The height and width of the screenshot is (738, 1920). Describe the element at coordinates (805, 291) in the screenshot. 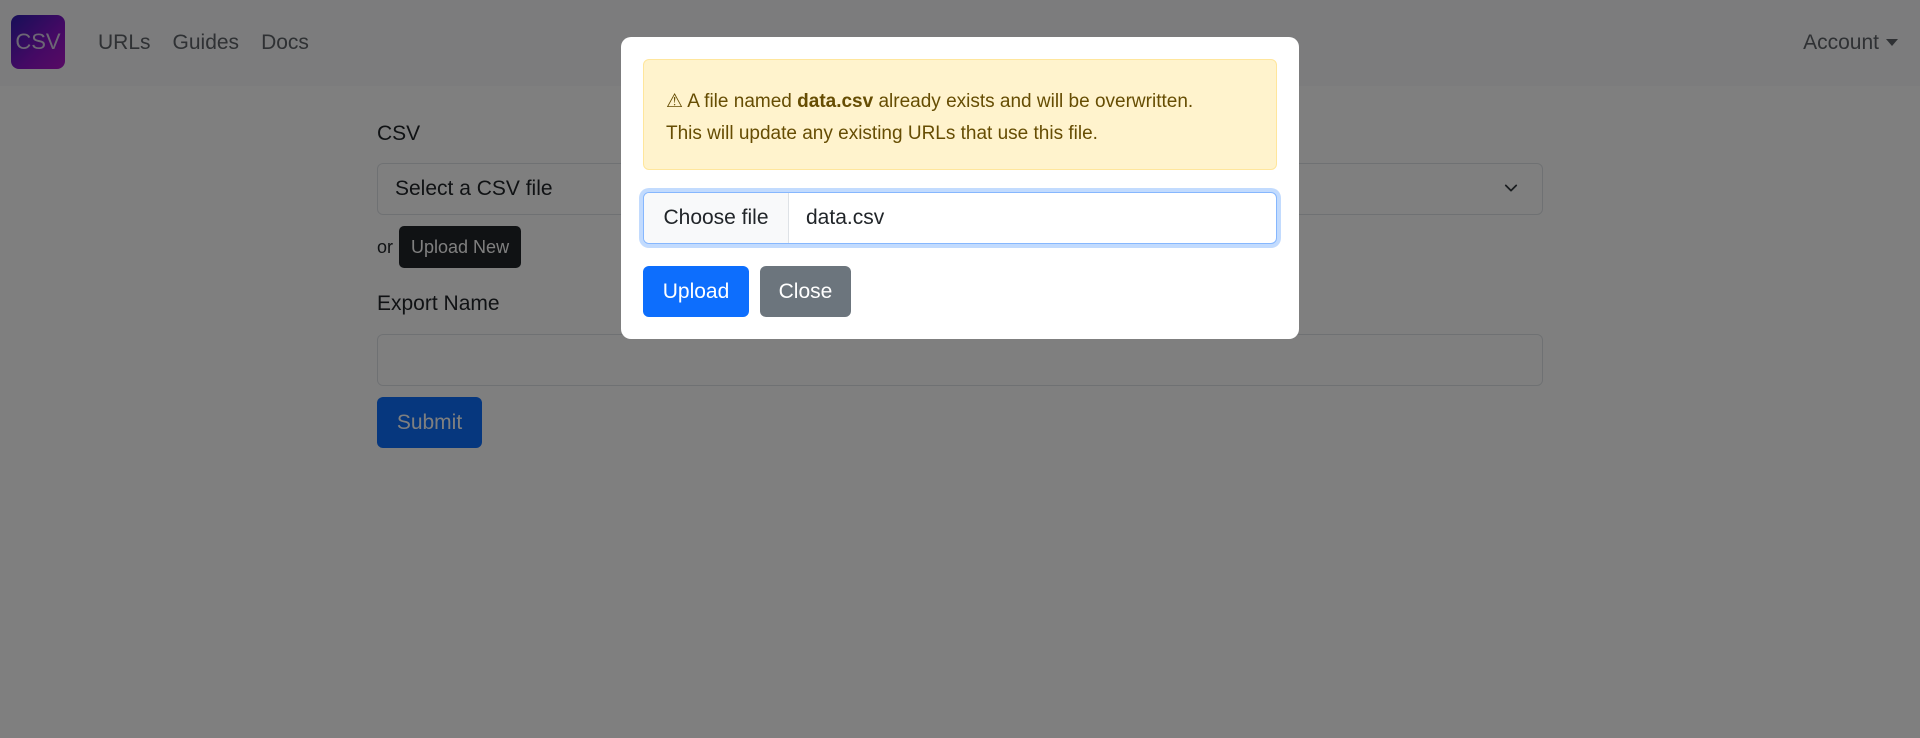

I see `close-button: Close` at that location.